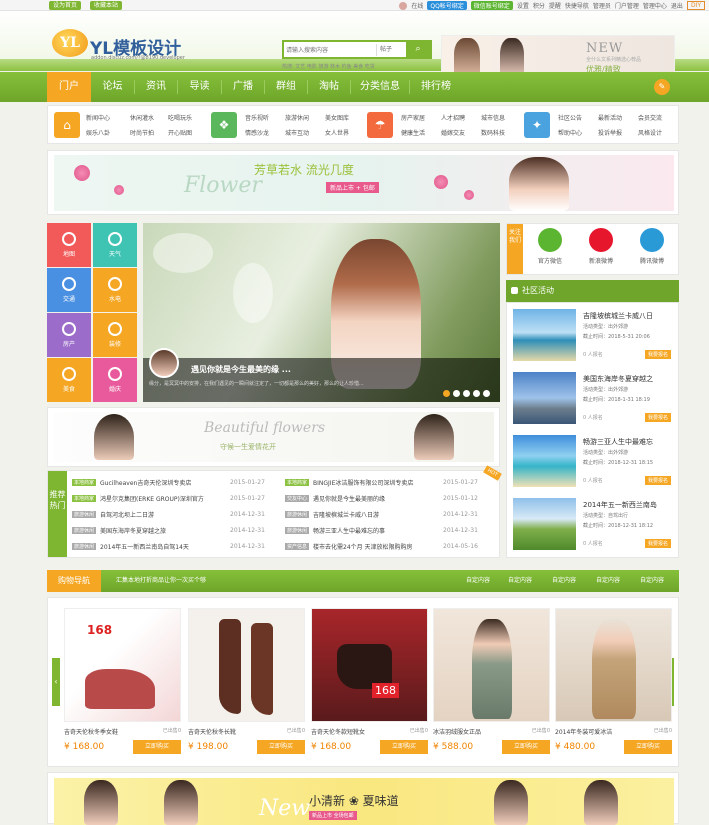  What do you see at coordinates (67, 125) in the screenshot?
I see `home-icon: ⌂` at bounding box center [67, 125].